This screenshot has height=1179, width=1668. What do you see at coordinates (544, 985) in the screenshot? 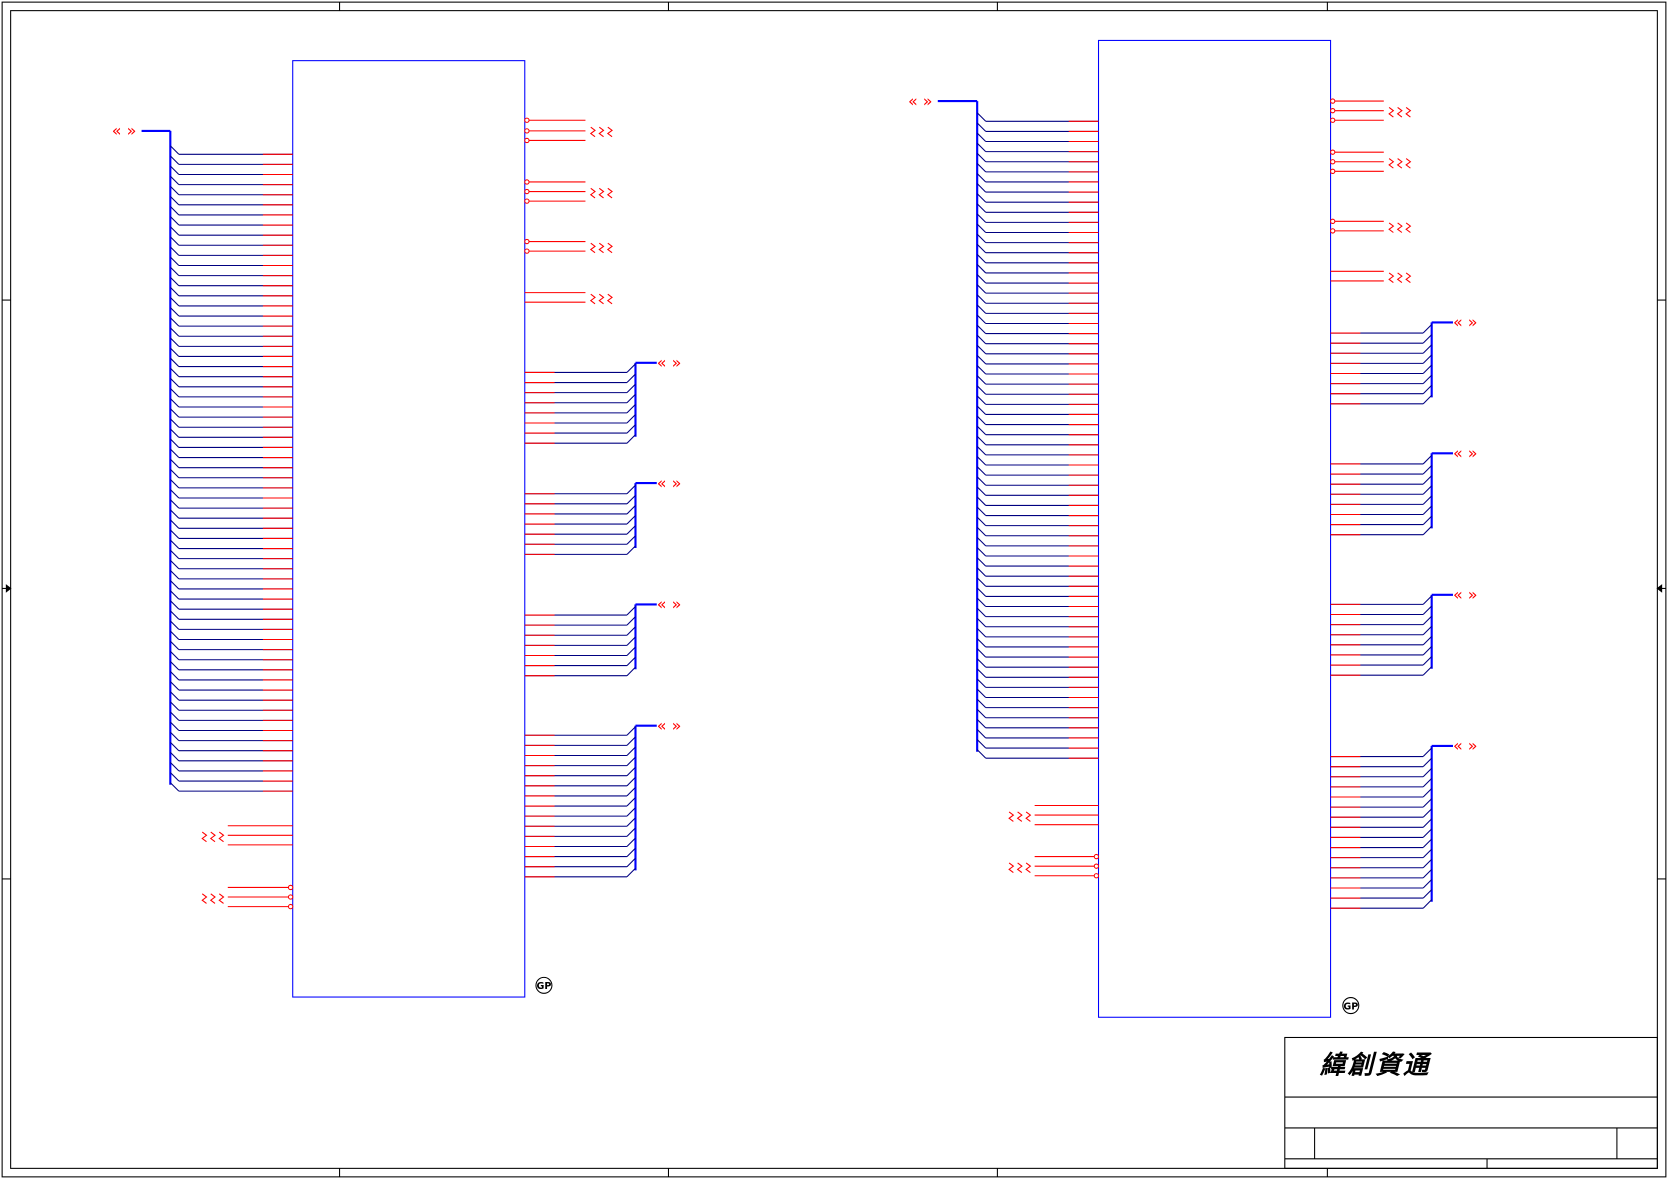
I see `ground-badge-left: GP` at bounding box center [544, 985].